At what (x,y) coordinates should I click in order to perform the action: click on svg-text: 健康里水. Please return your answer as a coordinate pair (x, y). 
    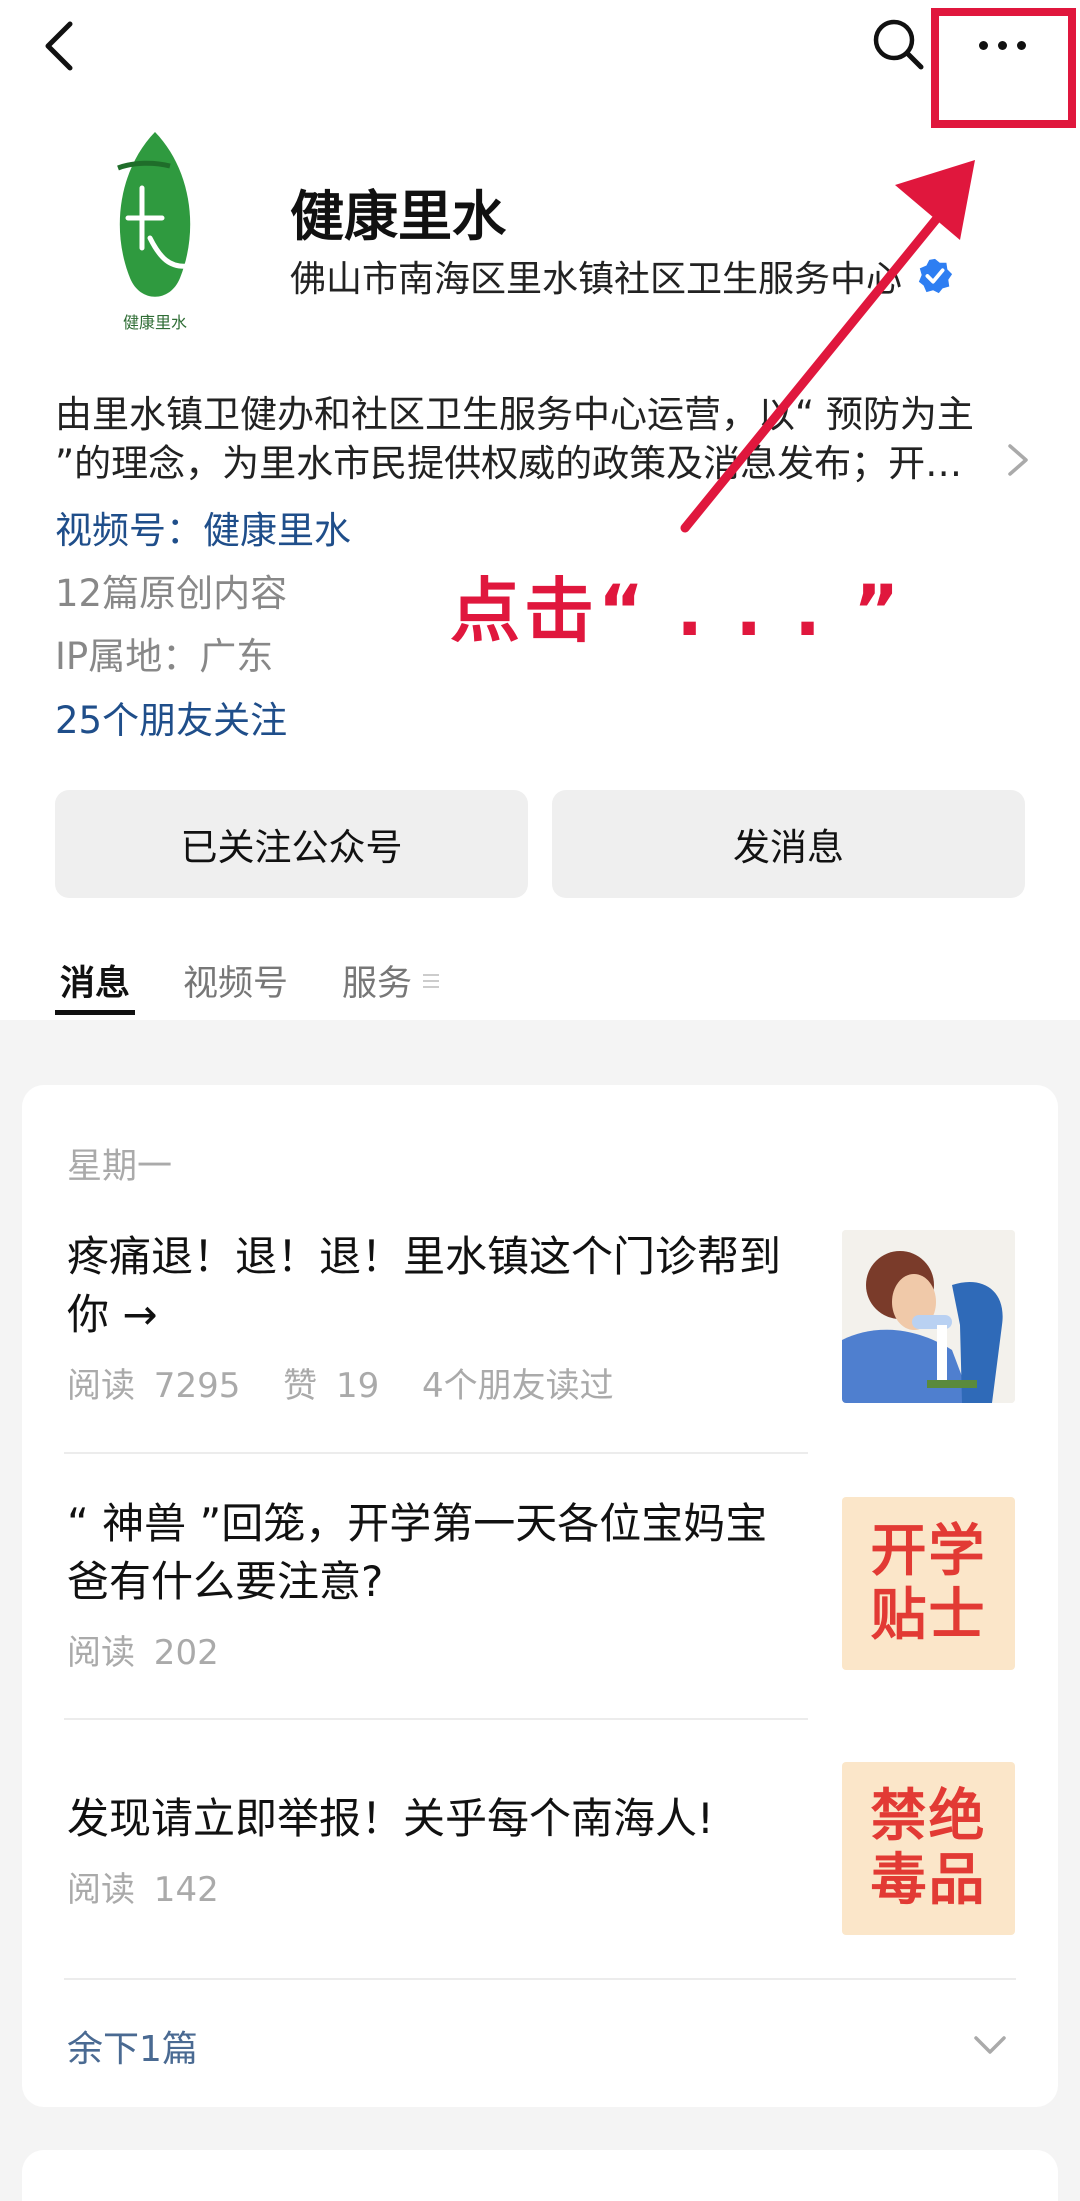
    Looking at the image, I should click on (155, 322).